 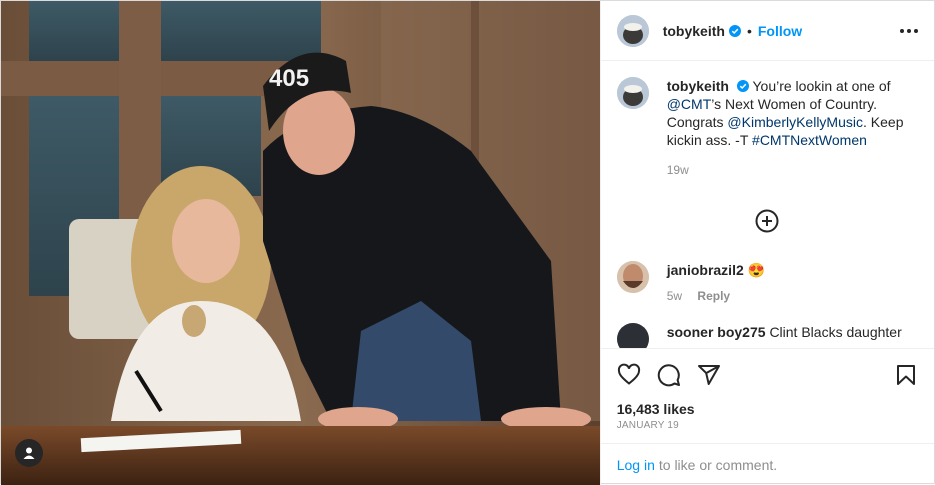 What do you see at coordinates (677, 170) in the screenshot?
I see `caption-age: 19w` at bounding box center [677, 170].